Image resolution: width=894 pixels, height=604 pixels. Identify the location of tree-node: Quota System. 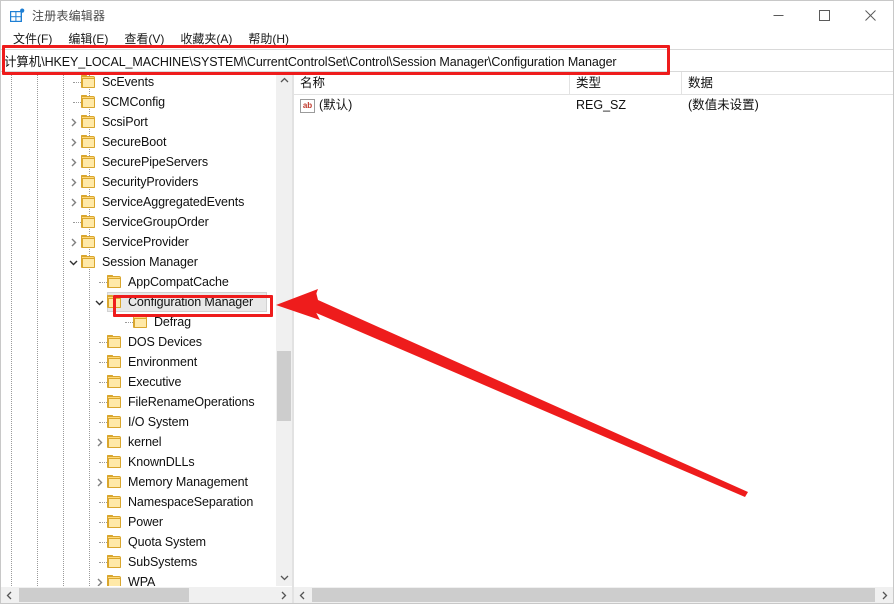
(138, 542).